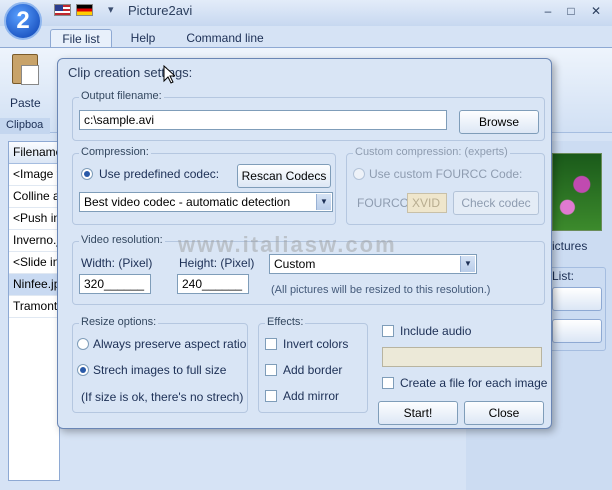 The width and height of the screenshot is (612, 490). Describe the element at coordinates (427, 203) in the screenshot. I see `fourcc-input: XVID` at that location.